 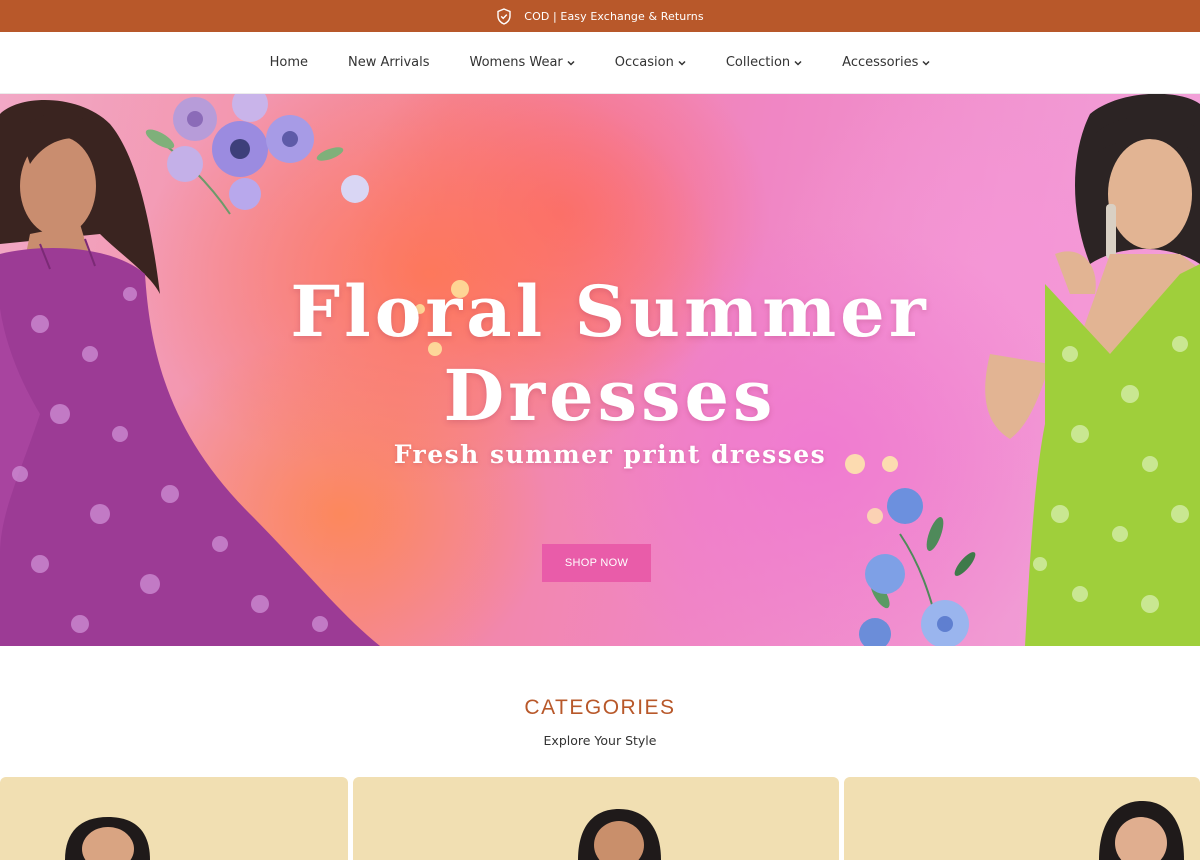 I want to click on nav-label: Womens Wear, so click(x=516, y=62).